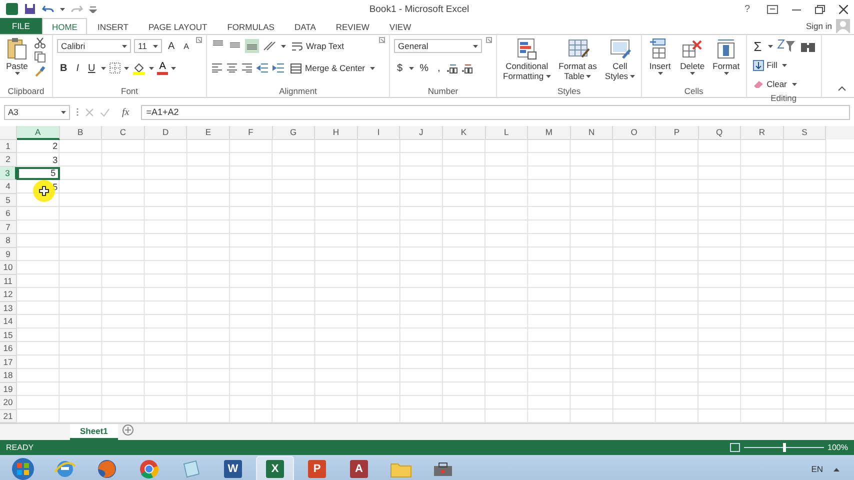 This screenshot has width=854, height=480. Describe the element at coordinates (263, 68) in the screenshot. I see `decrease-indent-icon` at that location.